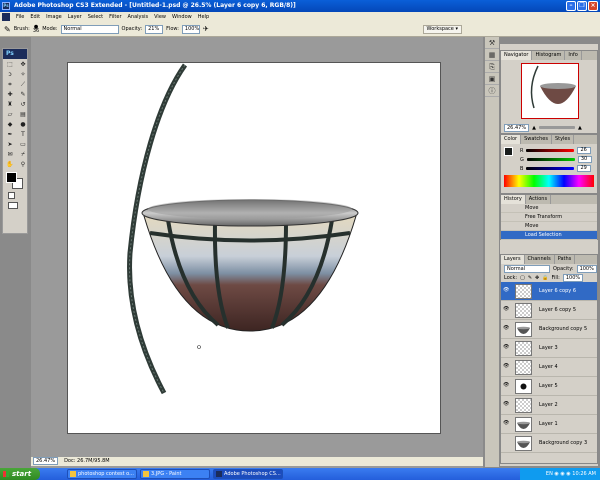  Describe the element at coordinates (549, 181) in the screenshot. I see `color-spectrum` at that location.